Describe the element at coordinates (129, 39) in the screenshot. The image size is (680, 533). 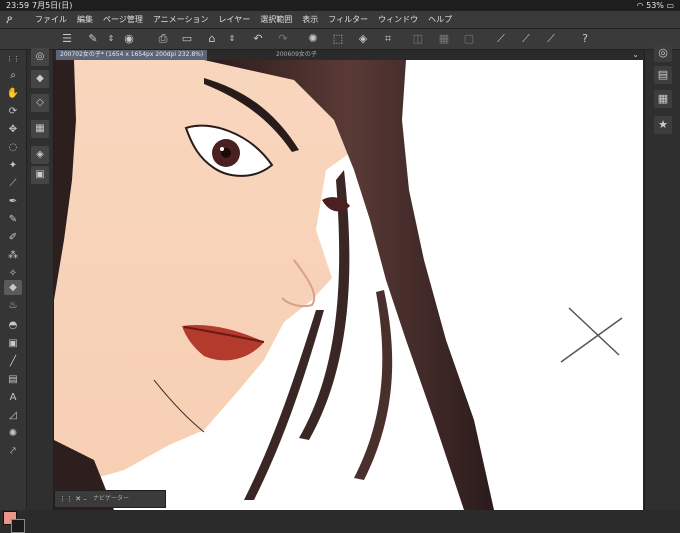
I see `settings-icon: ◉` at that location.